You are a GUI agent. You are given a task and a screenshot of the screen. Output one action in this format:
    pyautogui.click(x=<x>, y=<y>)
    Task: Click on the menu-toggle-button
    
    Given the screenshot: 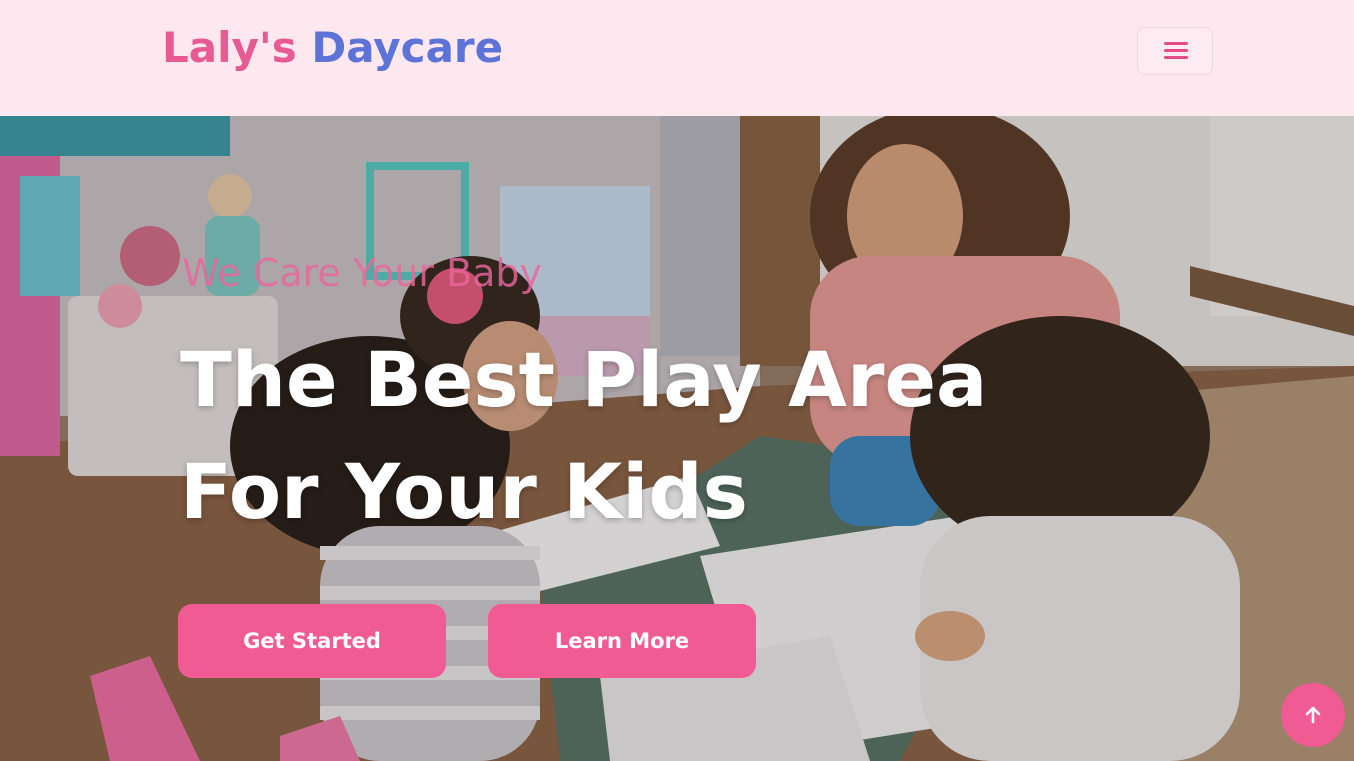 What is the action you would take?
    pyautogui.click(x=1175, y=51)
    